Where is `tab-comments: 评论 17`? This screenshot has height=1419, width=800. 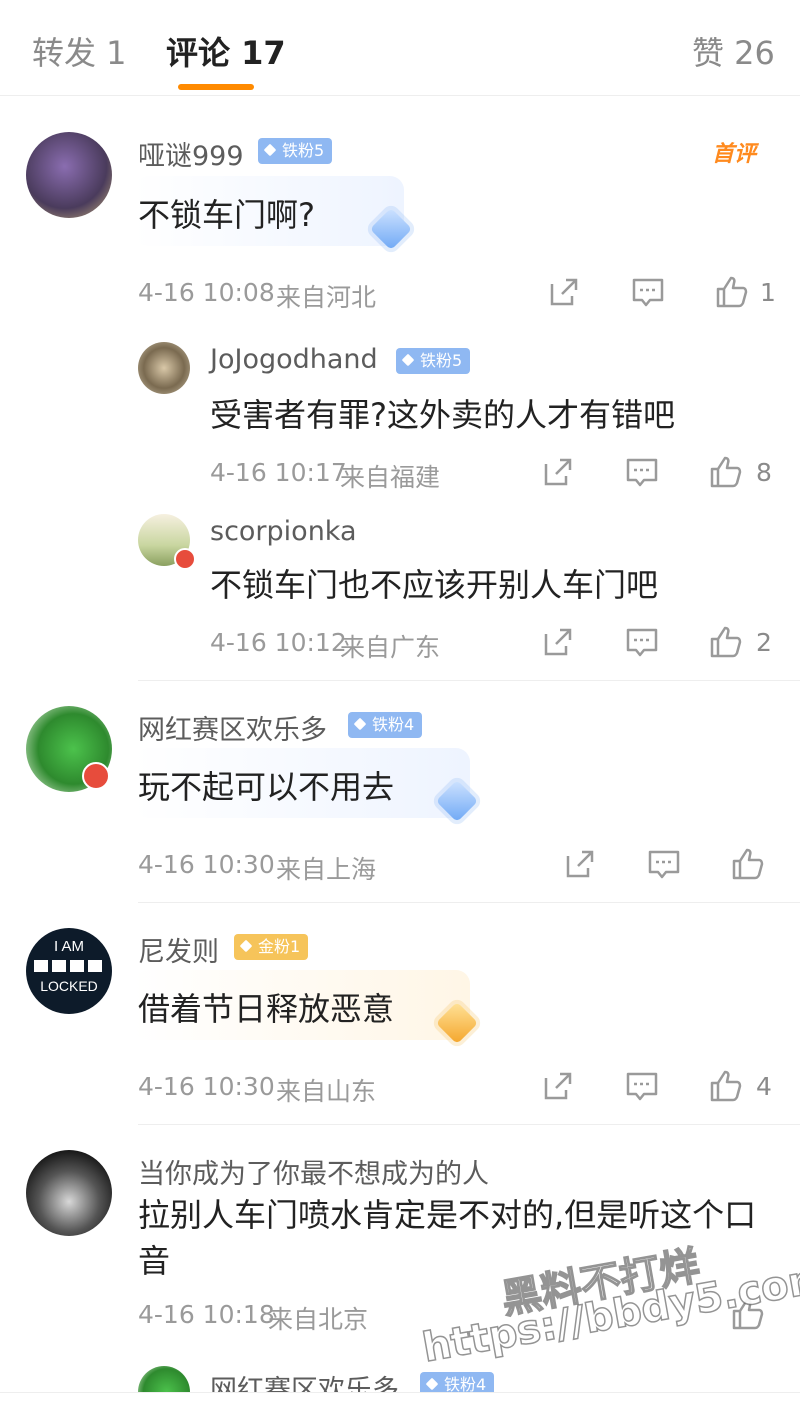 tab-comments: 评论 17 is located at coordinates (226, 51).